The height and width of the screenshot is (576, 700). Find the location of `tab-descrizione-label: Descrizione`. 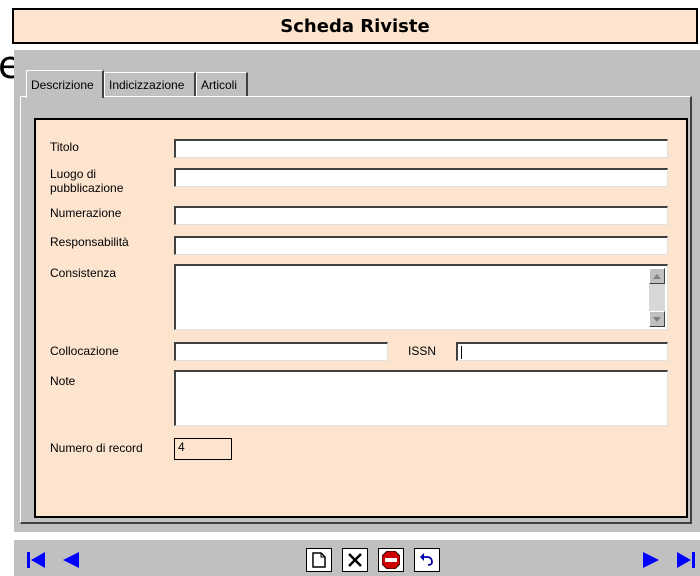

tab-descrizione-label: Descrizione is located at coordinates (62, 84).